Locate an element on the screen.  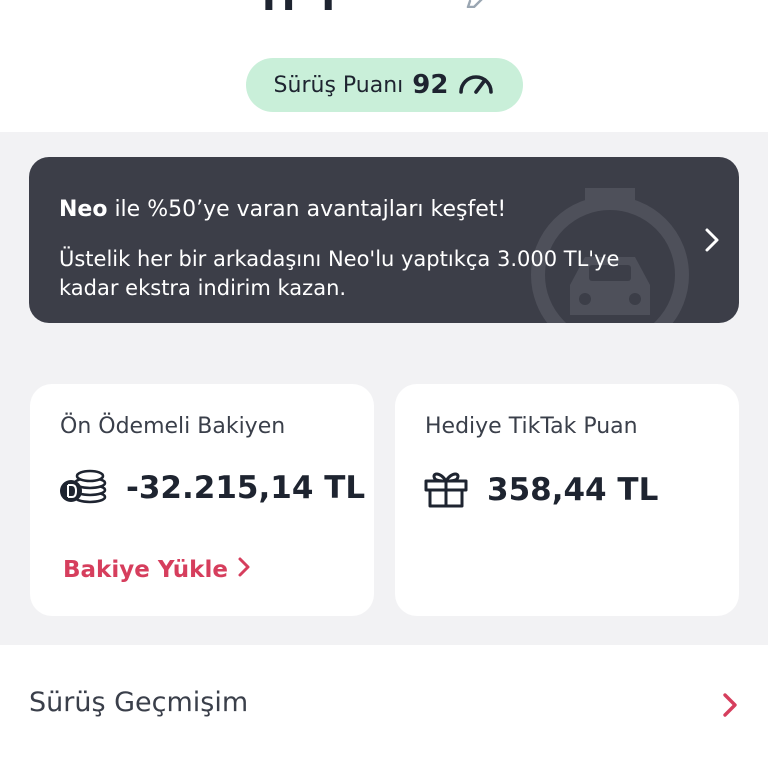
gift-points-card: Hediye TikTak Puan 358,44 TL is located at coordinates (567, 500).